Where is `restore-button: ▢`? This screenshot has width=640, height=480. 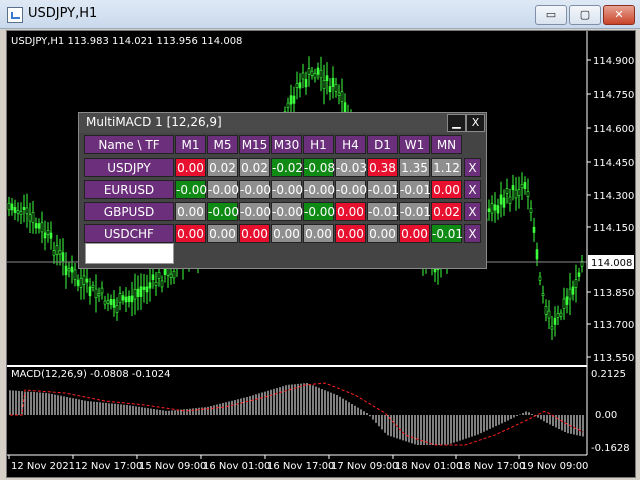 restore-button: ▢ is located at coordinates (585, 15).